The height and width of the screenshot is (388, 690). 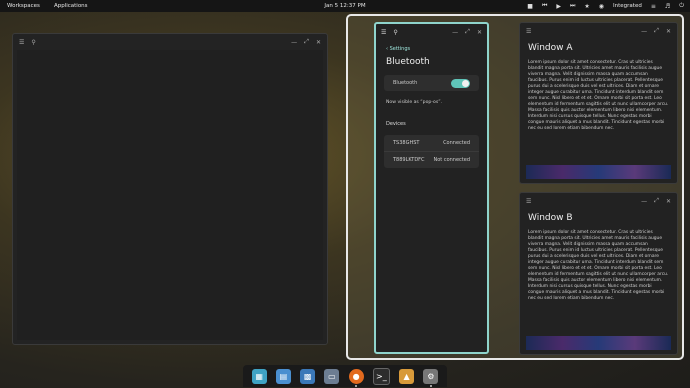 What do you see at coordinates (308, 376) in the screenshot?
I see `gallery-icon: ▩` at bounding box center [308, 376].